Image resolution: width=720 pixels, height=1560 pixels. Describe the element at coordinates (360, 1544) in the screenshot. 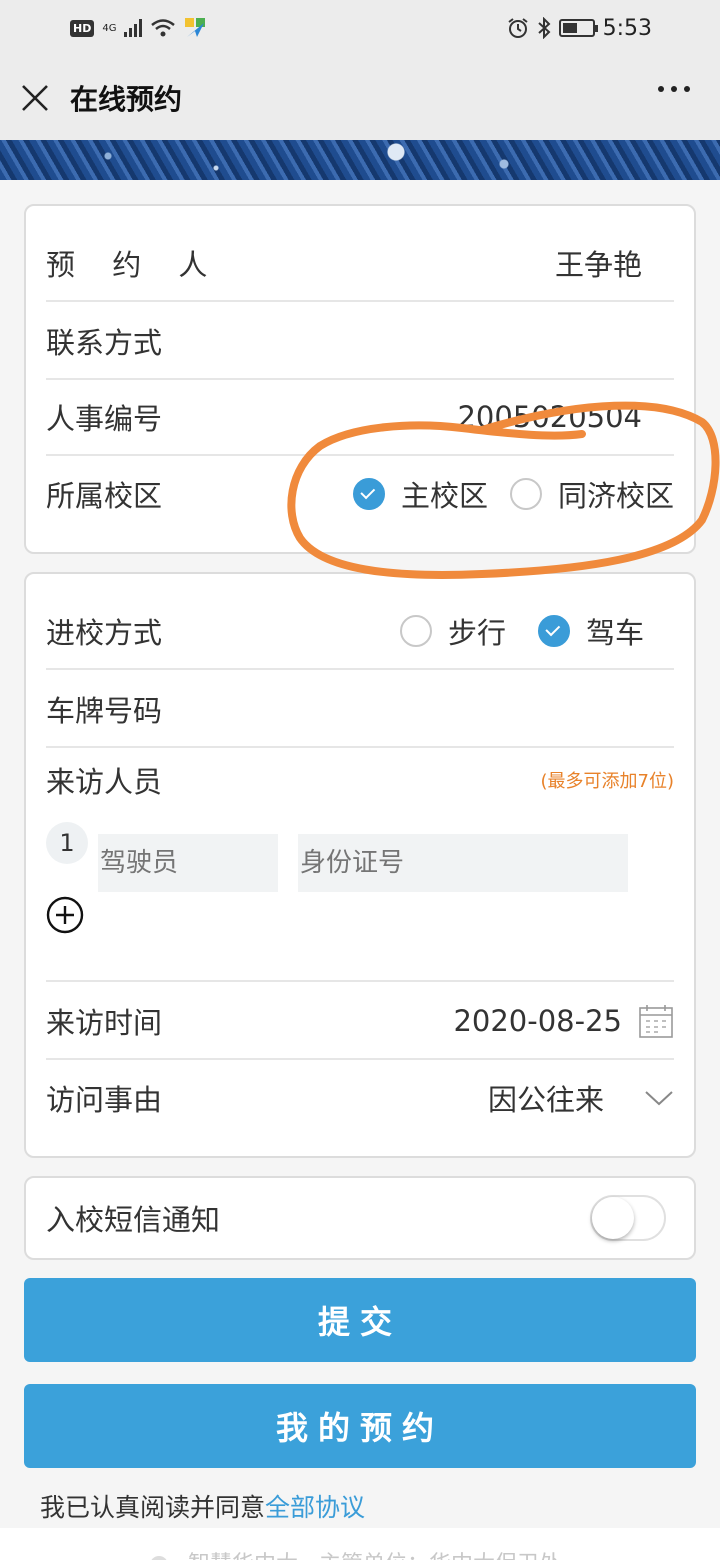

I see `footer: 智慧华中大 · 主管单位：华中大保卫处` at that location.